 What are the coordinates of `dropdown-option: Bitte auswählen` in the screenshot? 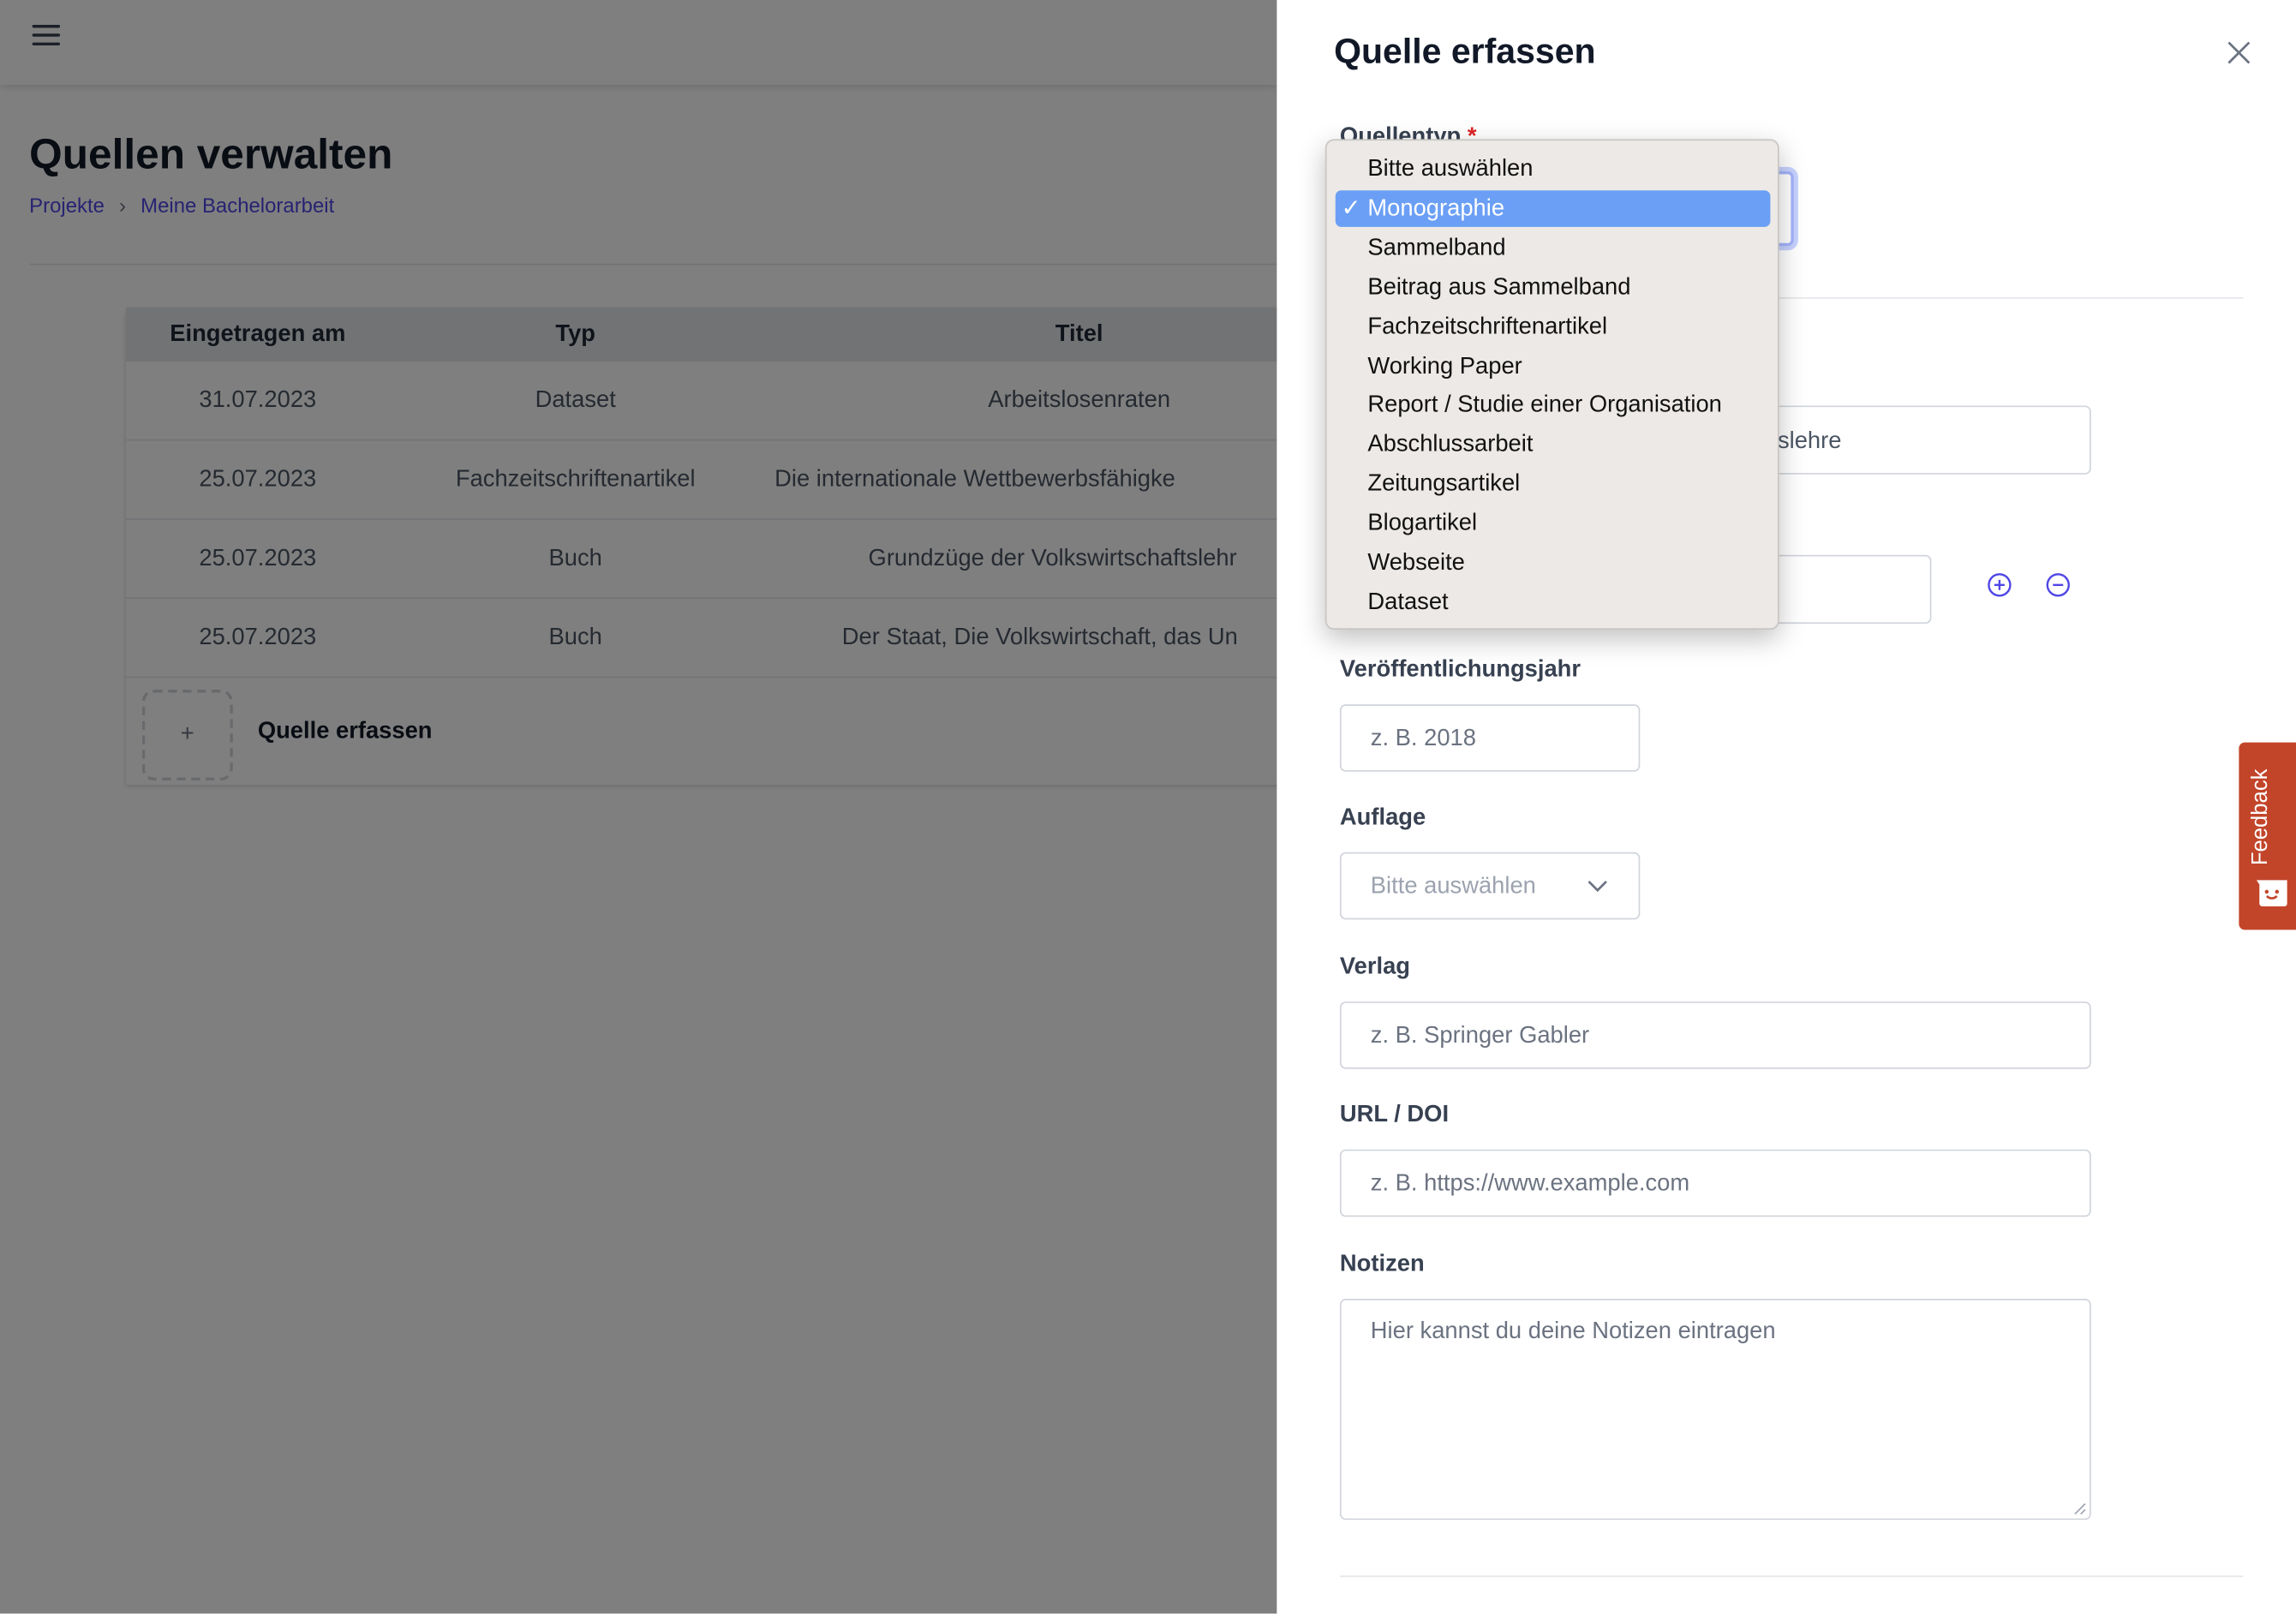 It's located at (1553, 169).